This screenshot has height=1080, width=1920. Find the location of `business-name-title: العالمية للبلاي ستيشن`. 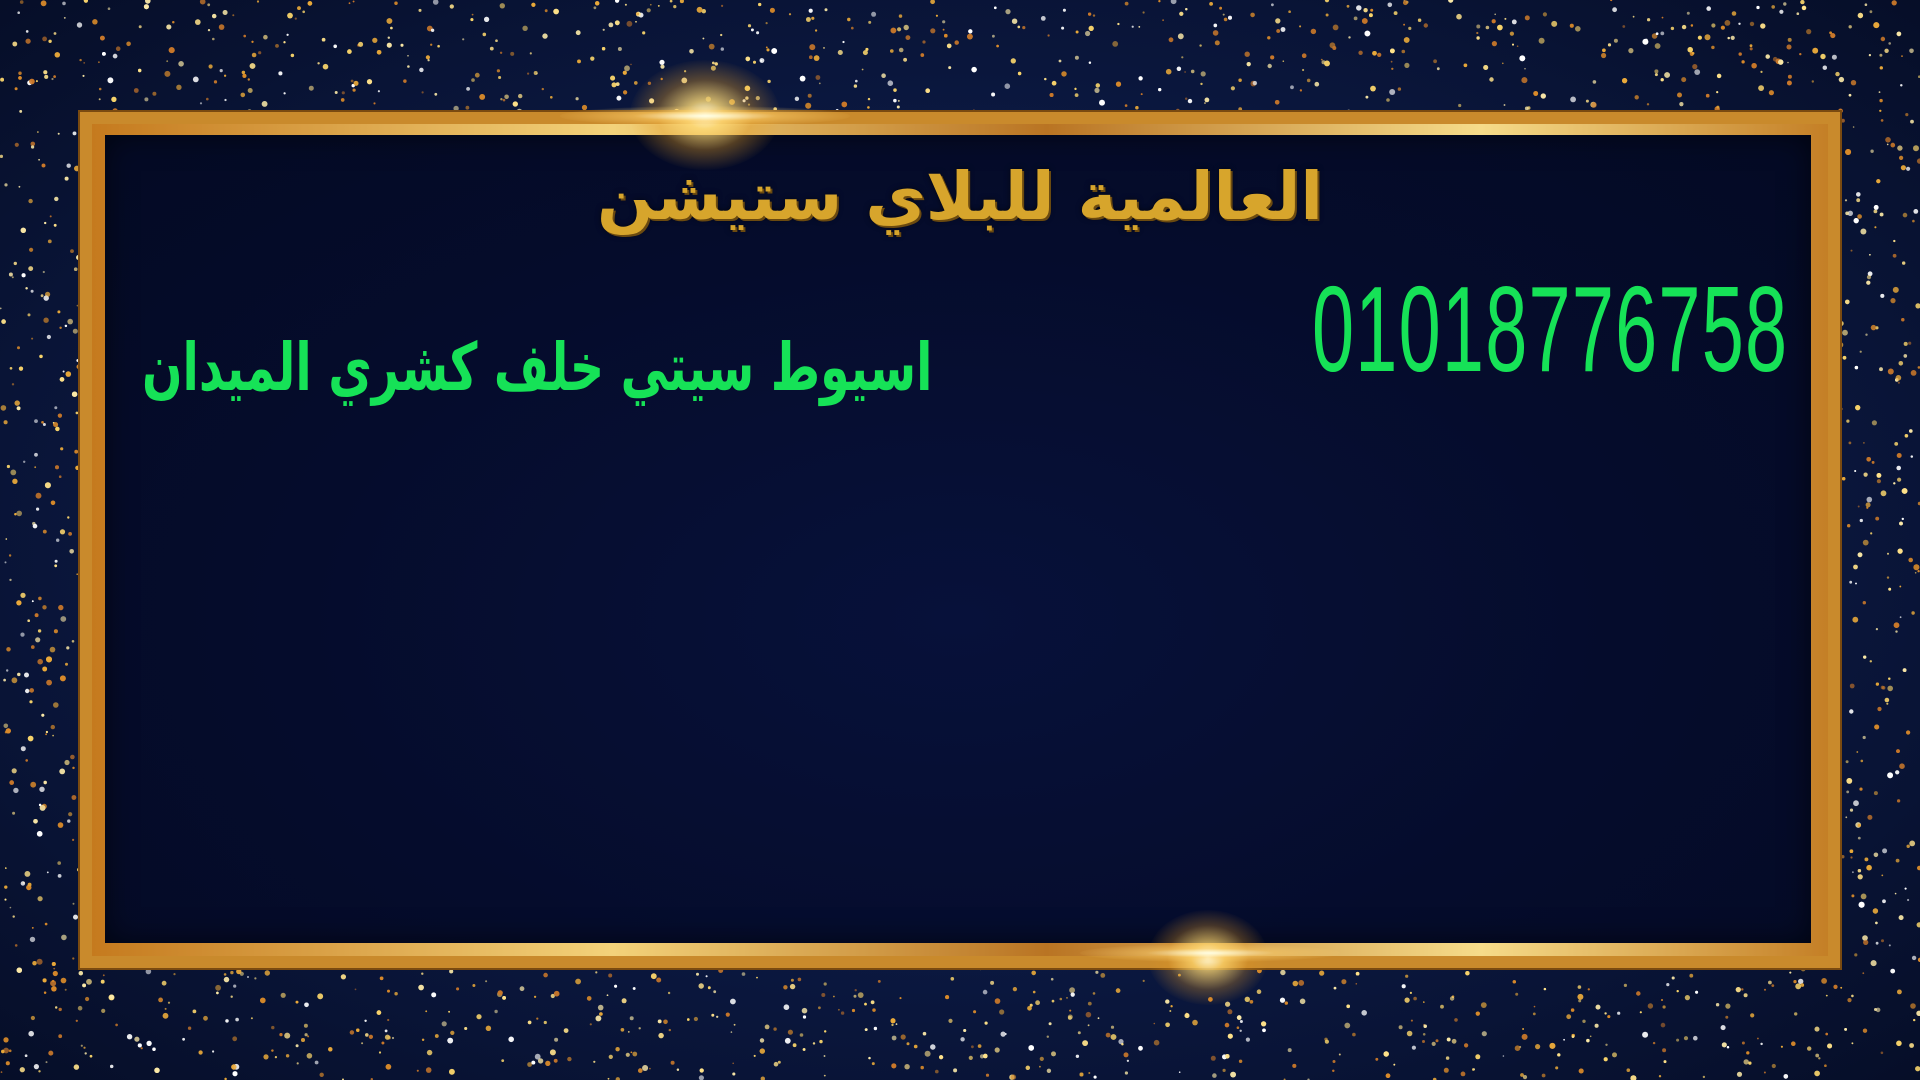

business-name-title: العالمية للبلاي ستيشن is located at coordinates (960, 196).